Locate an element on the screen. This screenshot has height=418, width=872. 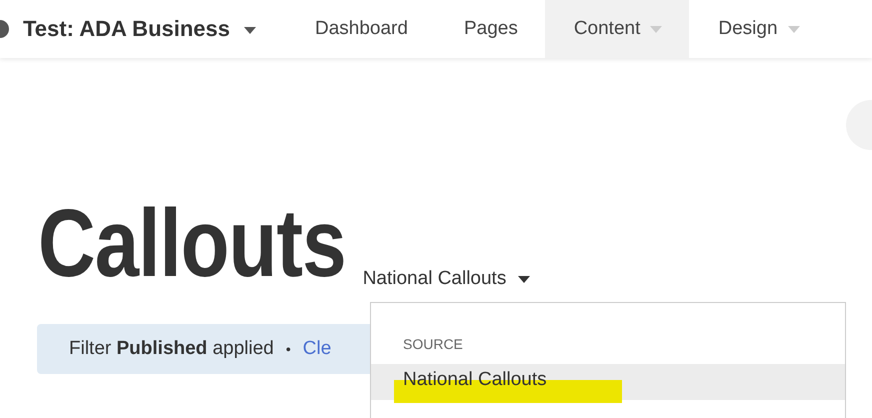
clear-link: Cle is located at coordinates (317, 349).